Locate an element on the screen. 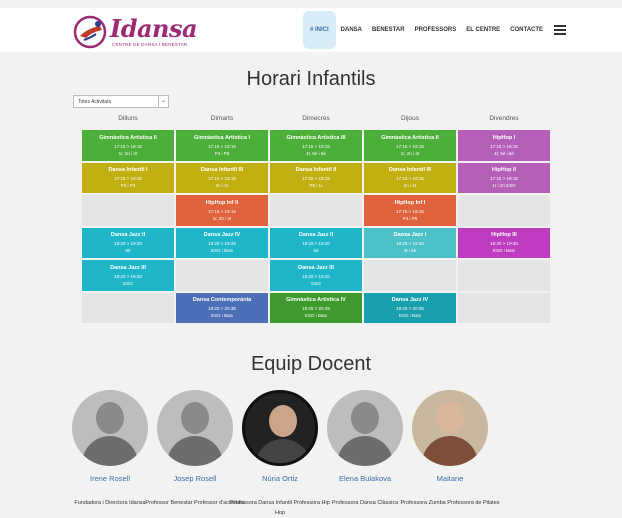  nav-item-professors: PROFESSORS is located at coordinates (436, 30).